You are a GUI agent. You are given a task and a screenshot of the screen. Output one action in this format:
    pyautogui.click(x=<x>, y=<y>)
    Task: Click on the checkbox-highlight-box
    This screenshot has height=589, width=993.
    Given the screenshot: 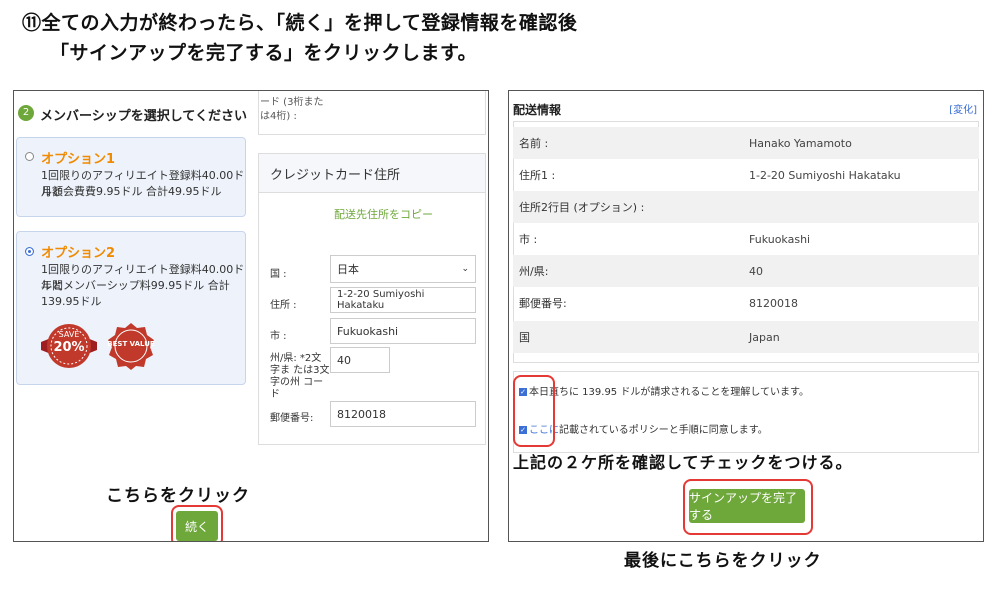 What is the action you would take?
    pyautogui.click(x=534, y=411)
    